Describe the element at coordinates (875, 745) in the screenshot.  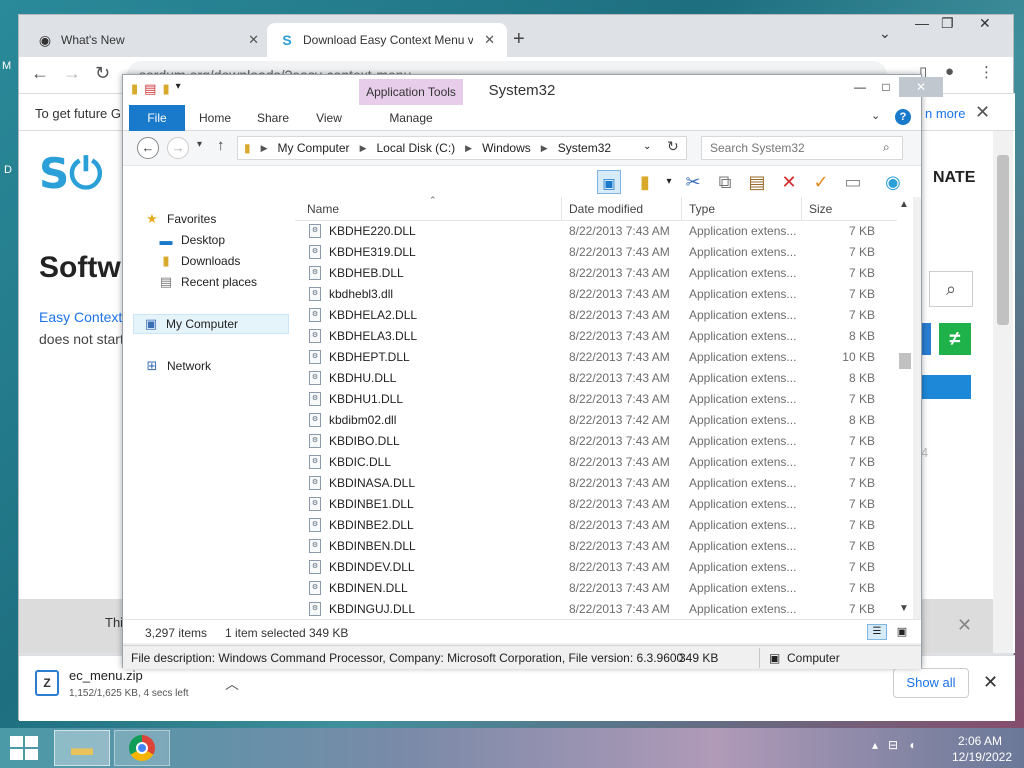
I see `chevron-up-icon: ▴` at that location.